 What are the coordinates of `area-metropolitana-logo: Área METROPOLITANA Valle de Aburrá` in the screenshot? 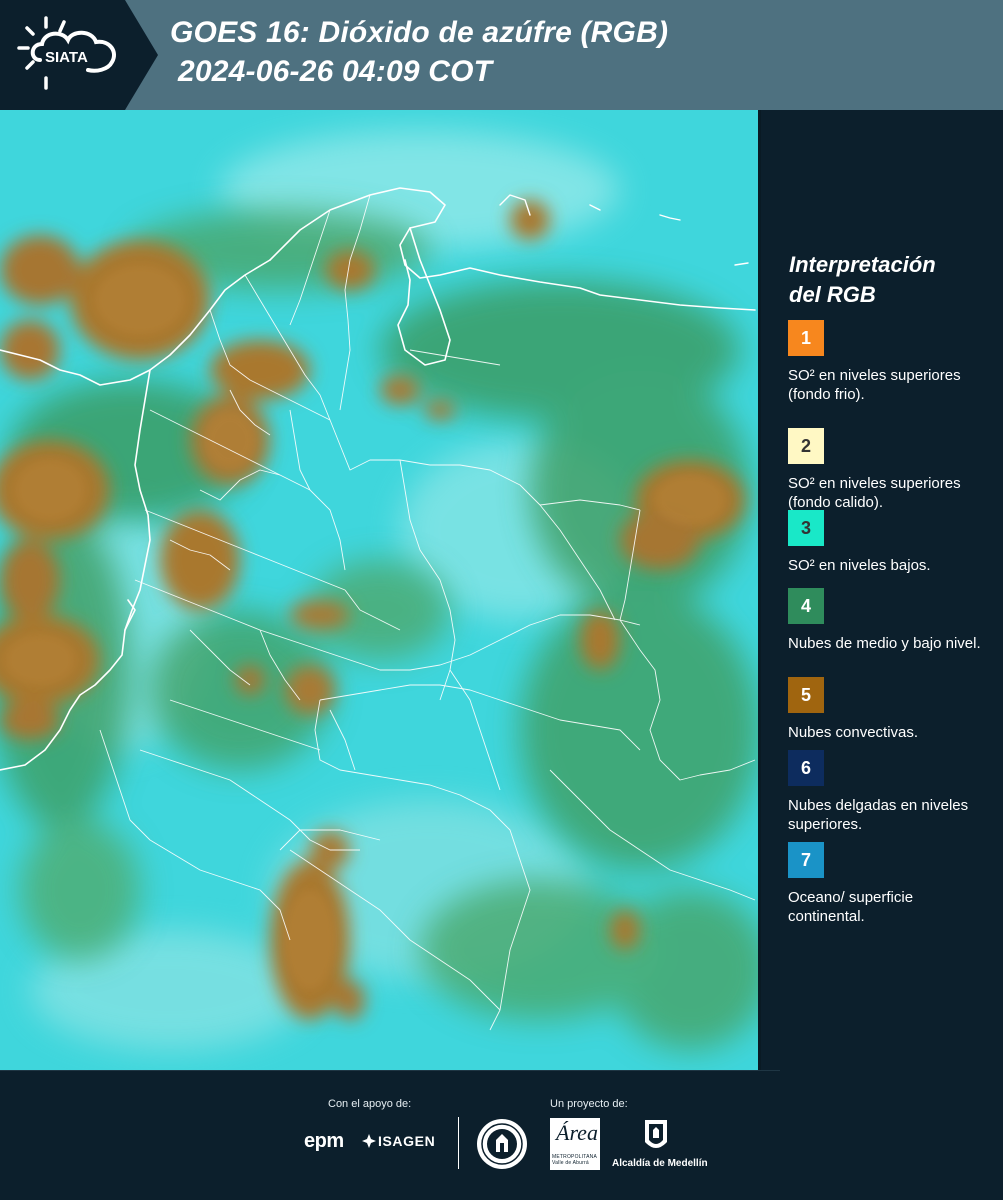 It's located at (575, 1144).